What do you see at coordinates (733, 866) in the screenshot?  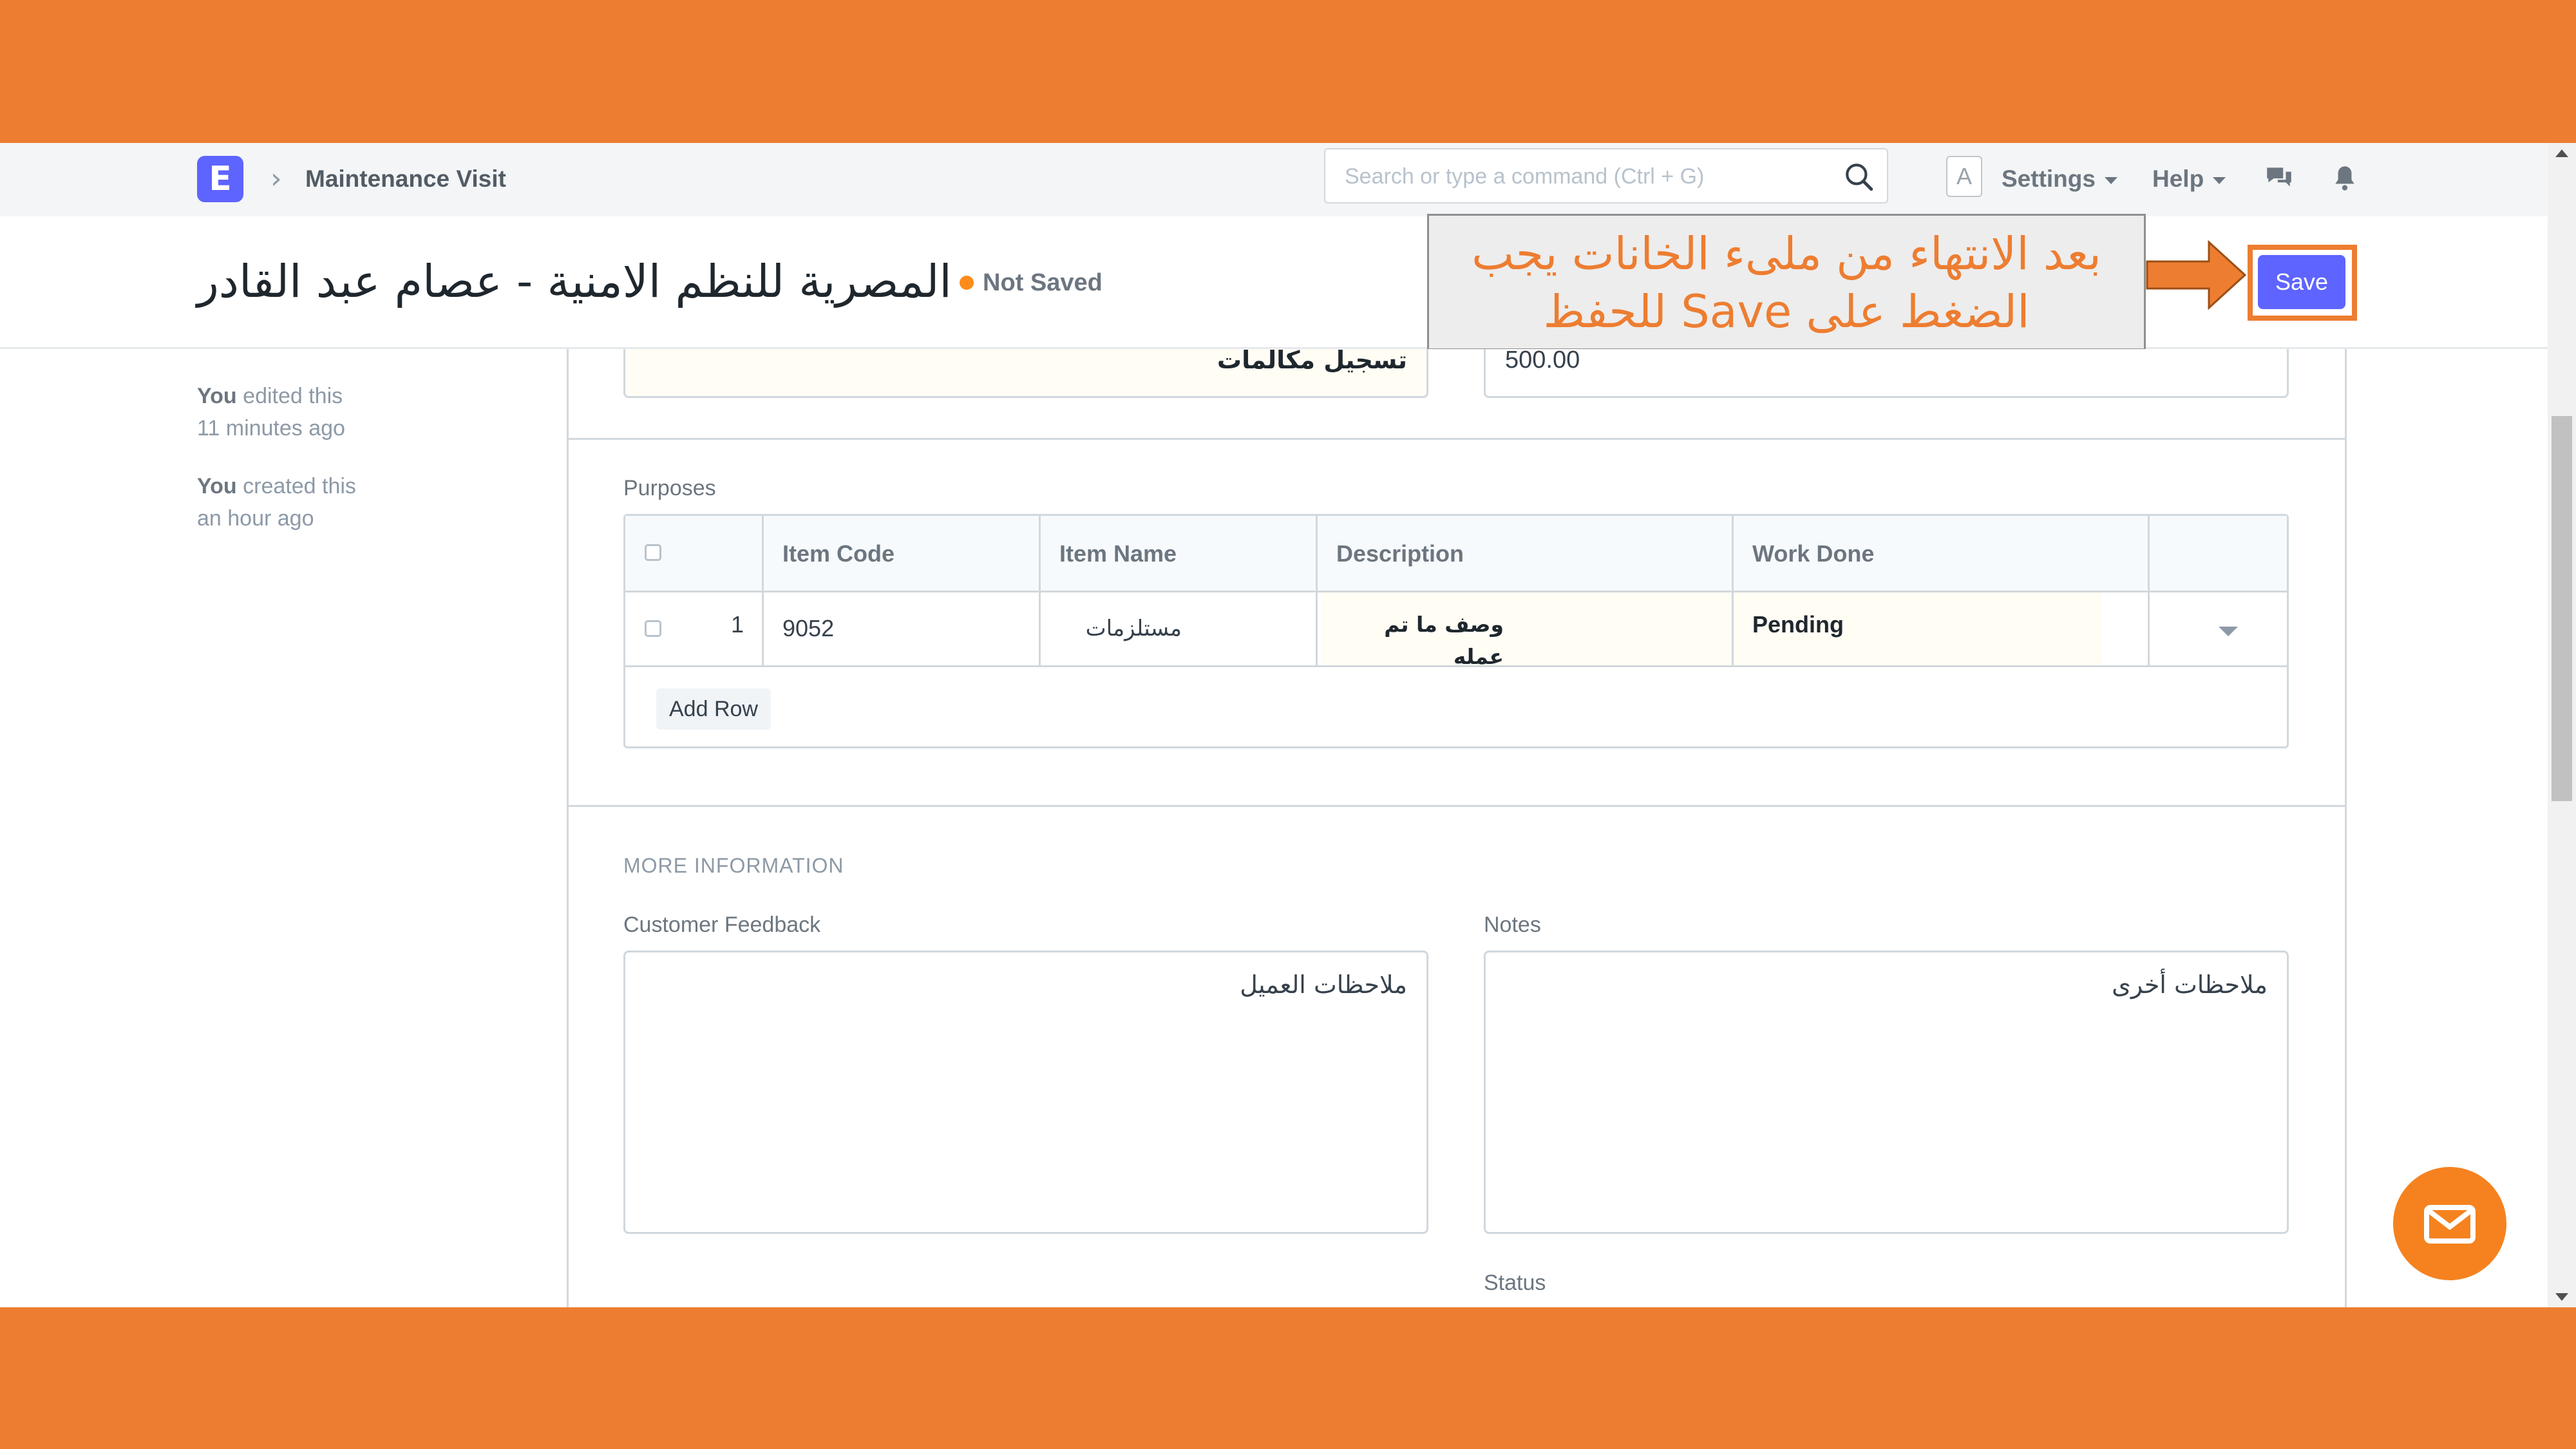 I see `more-information-heading: MORE INFORMATION` at bounding box center [733, 866].